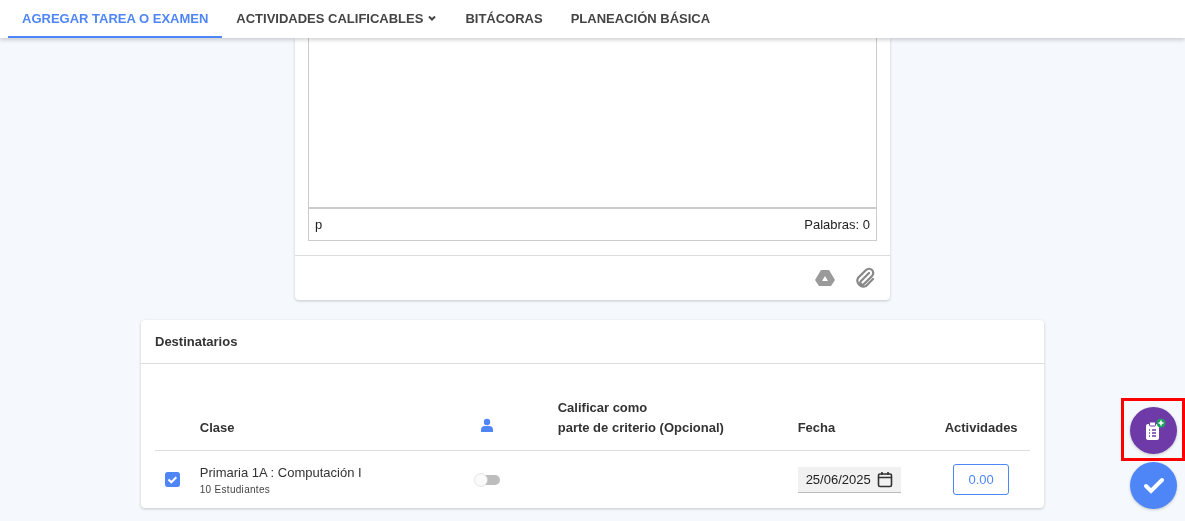  Describe the element at coordinates (849, 479) in the screenshot. I see `date-field: 25/06/2025` at that location.